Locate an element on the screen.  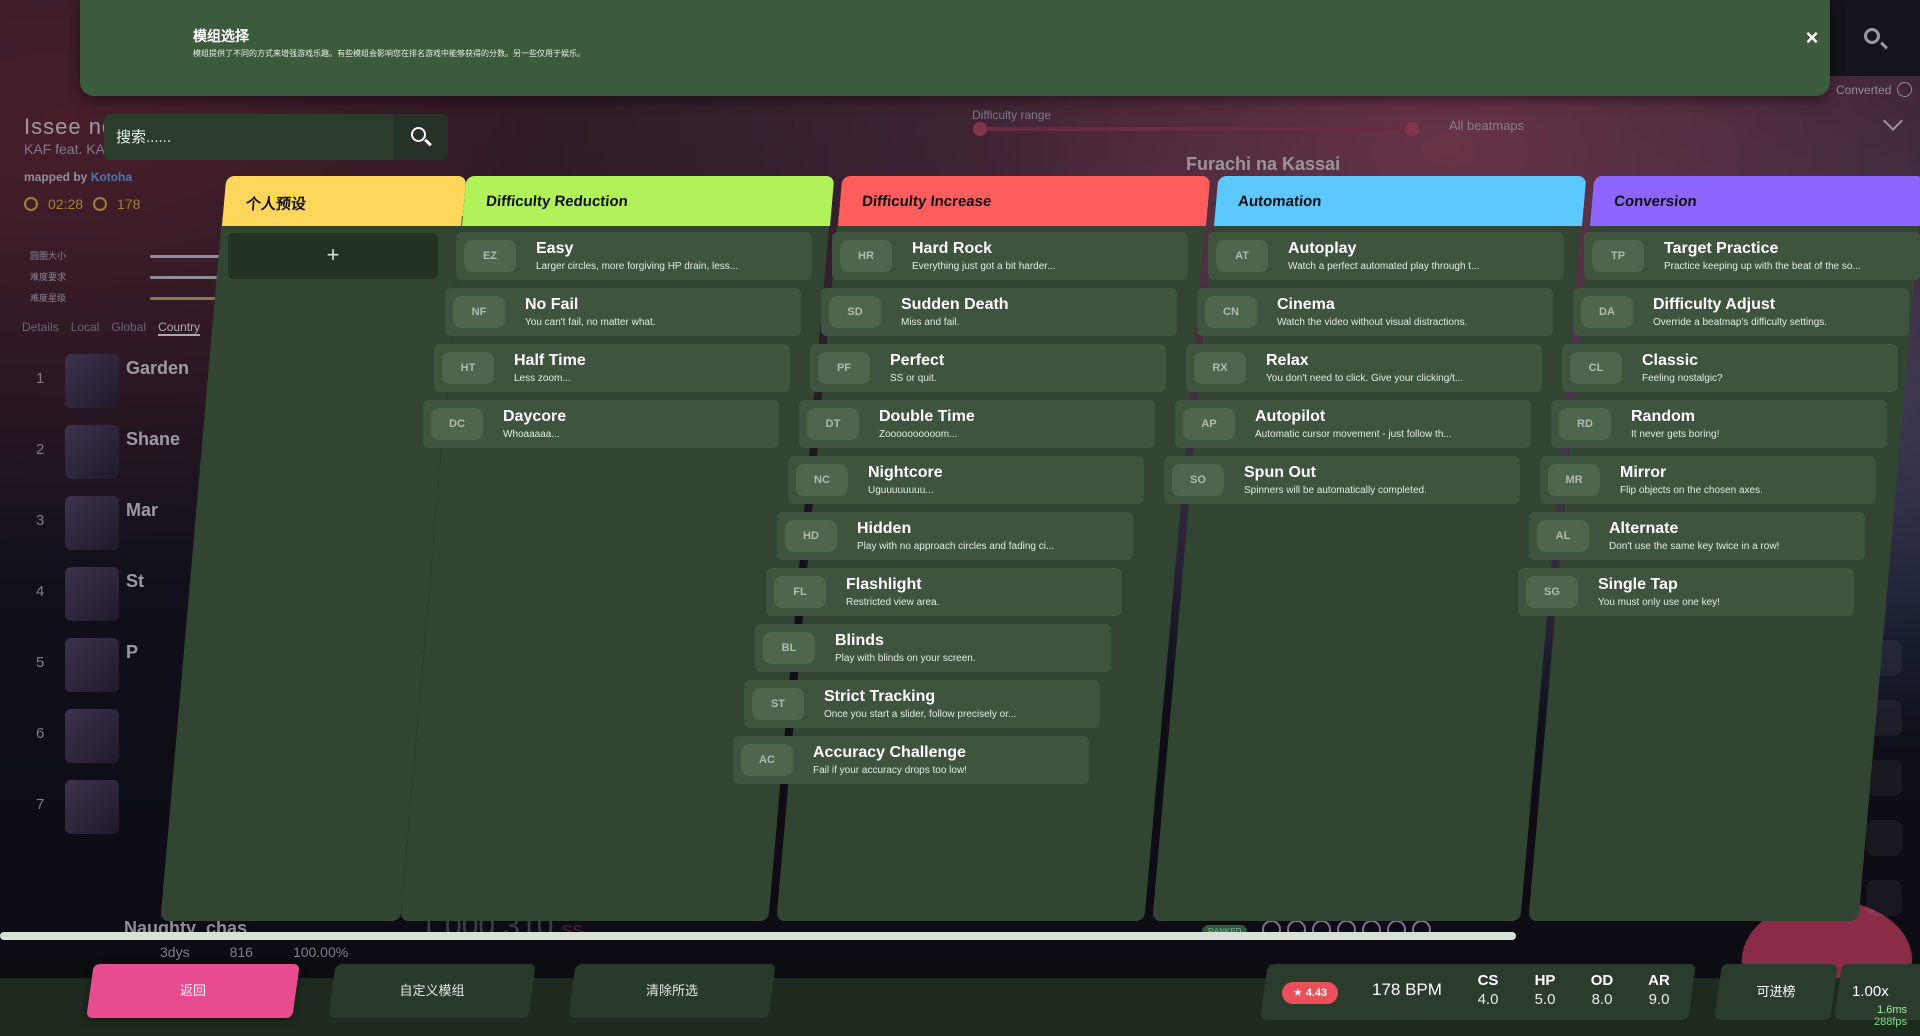
mod-icon: TP is located at coordinates (1618, 256).